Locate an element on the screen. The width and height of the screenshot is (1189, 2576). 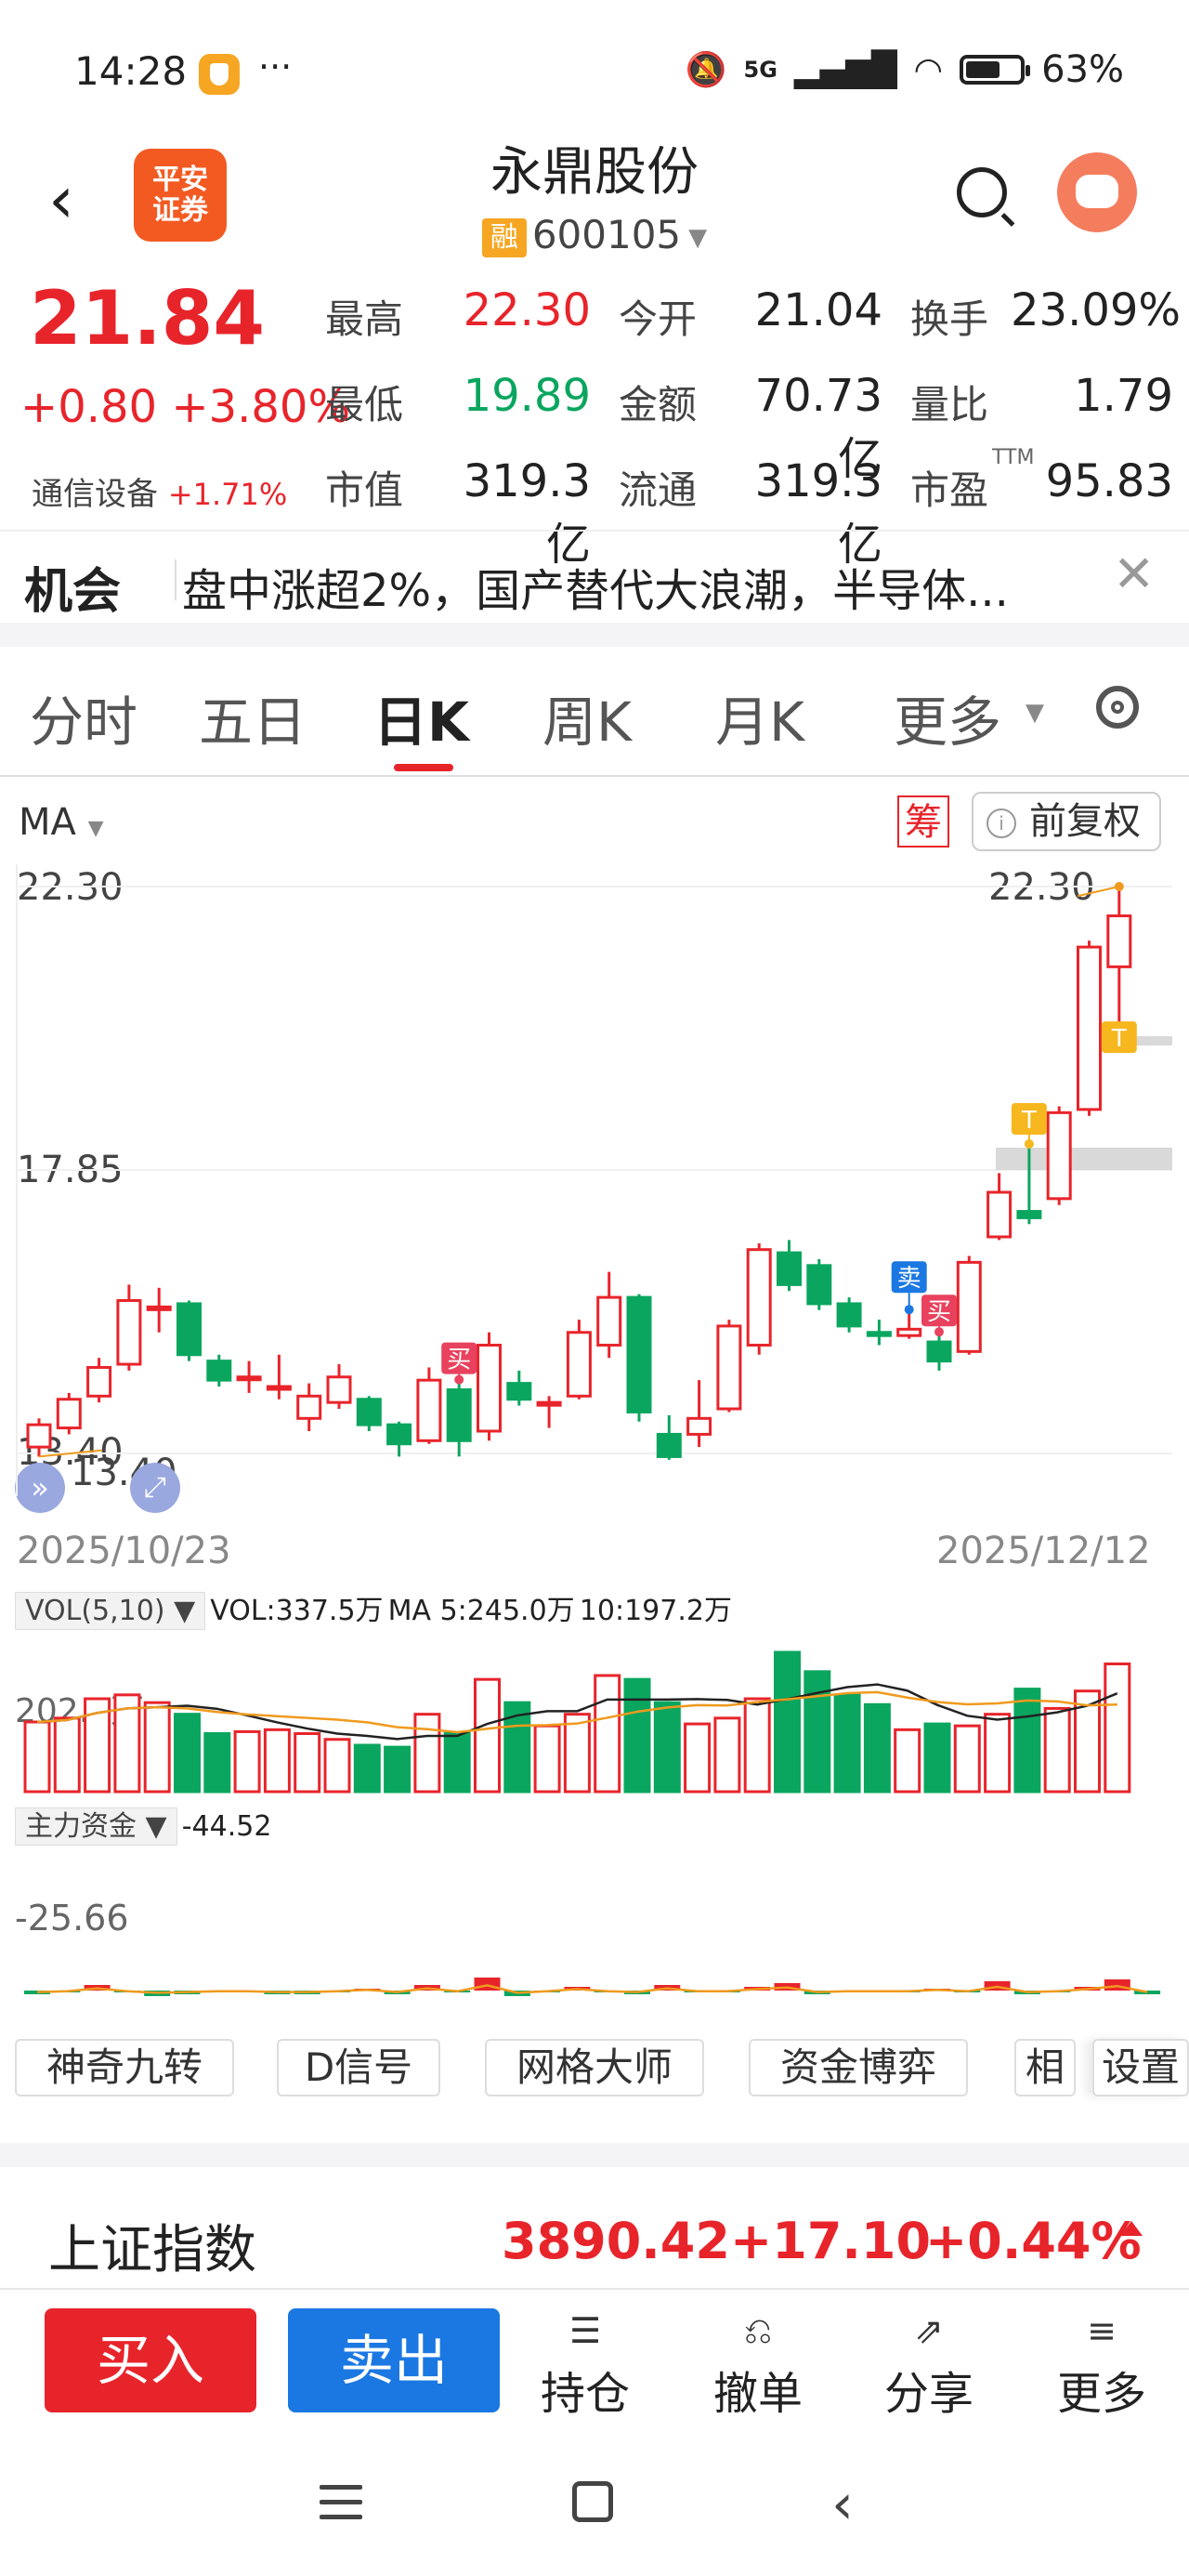
more-button: ≡ 更多 is located at coordinates (1101, 2366).